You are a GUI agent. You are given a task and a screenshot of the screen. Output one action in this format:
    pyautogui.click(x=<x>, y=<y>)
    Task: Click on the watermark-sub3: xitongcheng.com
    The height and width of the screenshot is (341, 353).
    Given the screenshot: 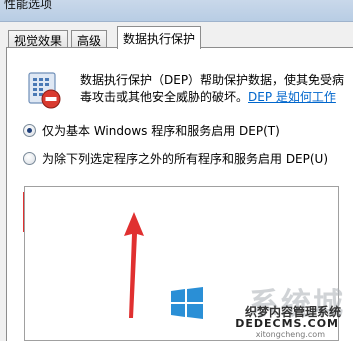 What is the action you would take?
    pyautogui.click(x=290, y=334)
    